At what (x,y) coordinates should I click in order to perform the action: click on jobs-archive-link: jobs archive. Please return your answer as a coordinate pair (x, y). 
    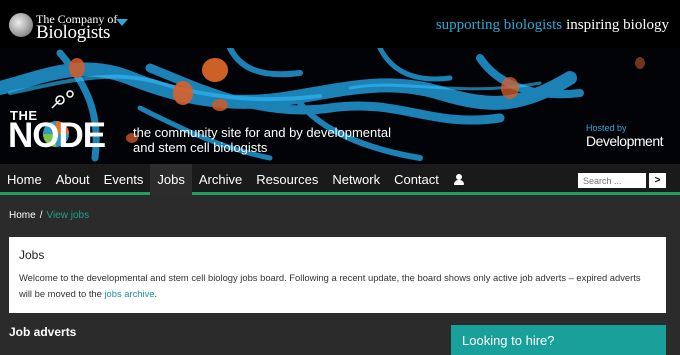
    Looking at the image, I should click on (129, 293).